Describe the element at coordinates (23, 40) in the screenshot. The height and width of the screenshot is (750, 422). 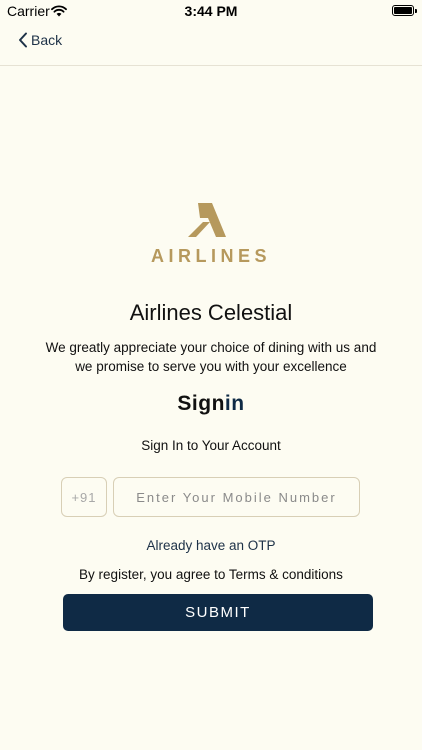
I see `chevron-left-icon` at that location.